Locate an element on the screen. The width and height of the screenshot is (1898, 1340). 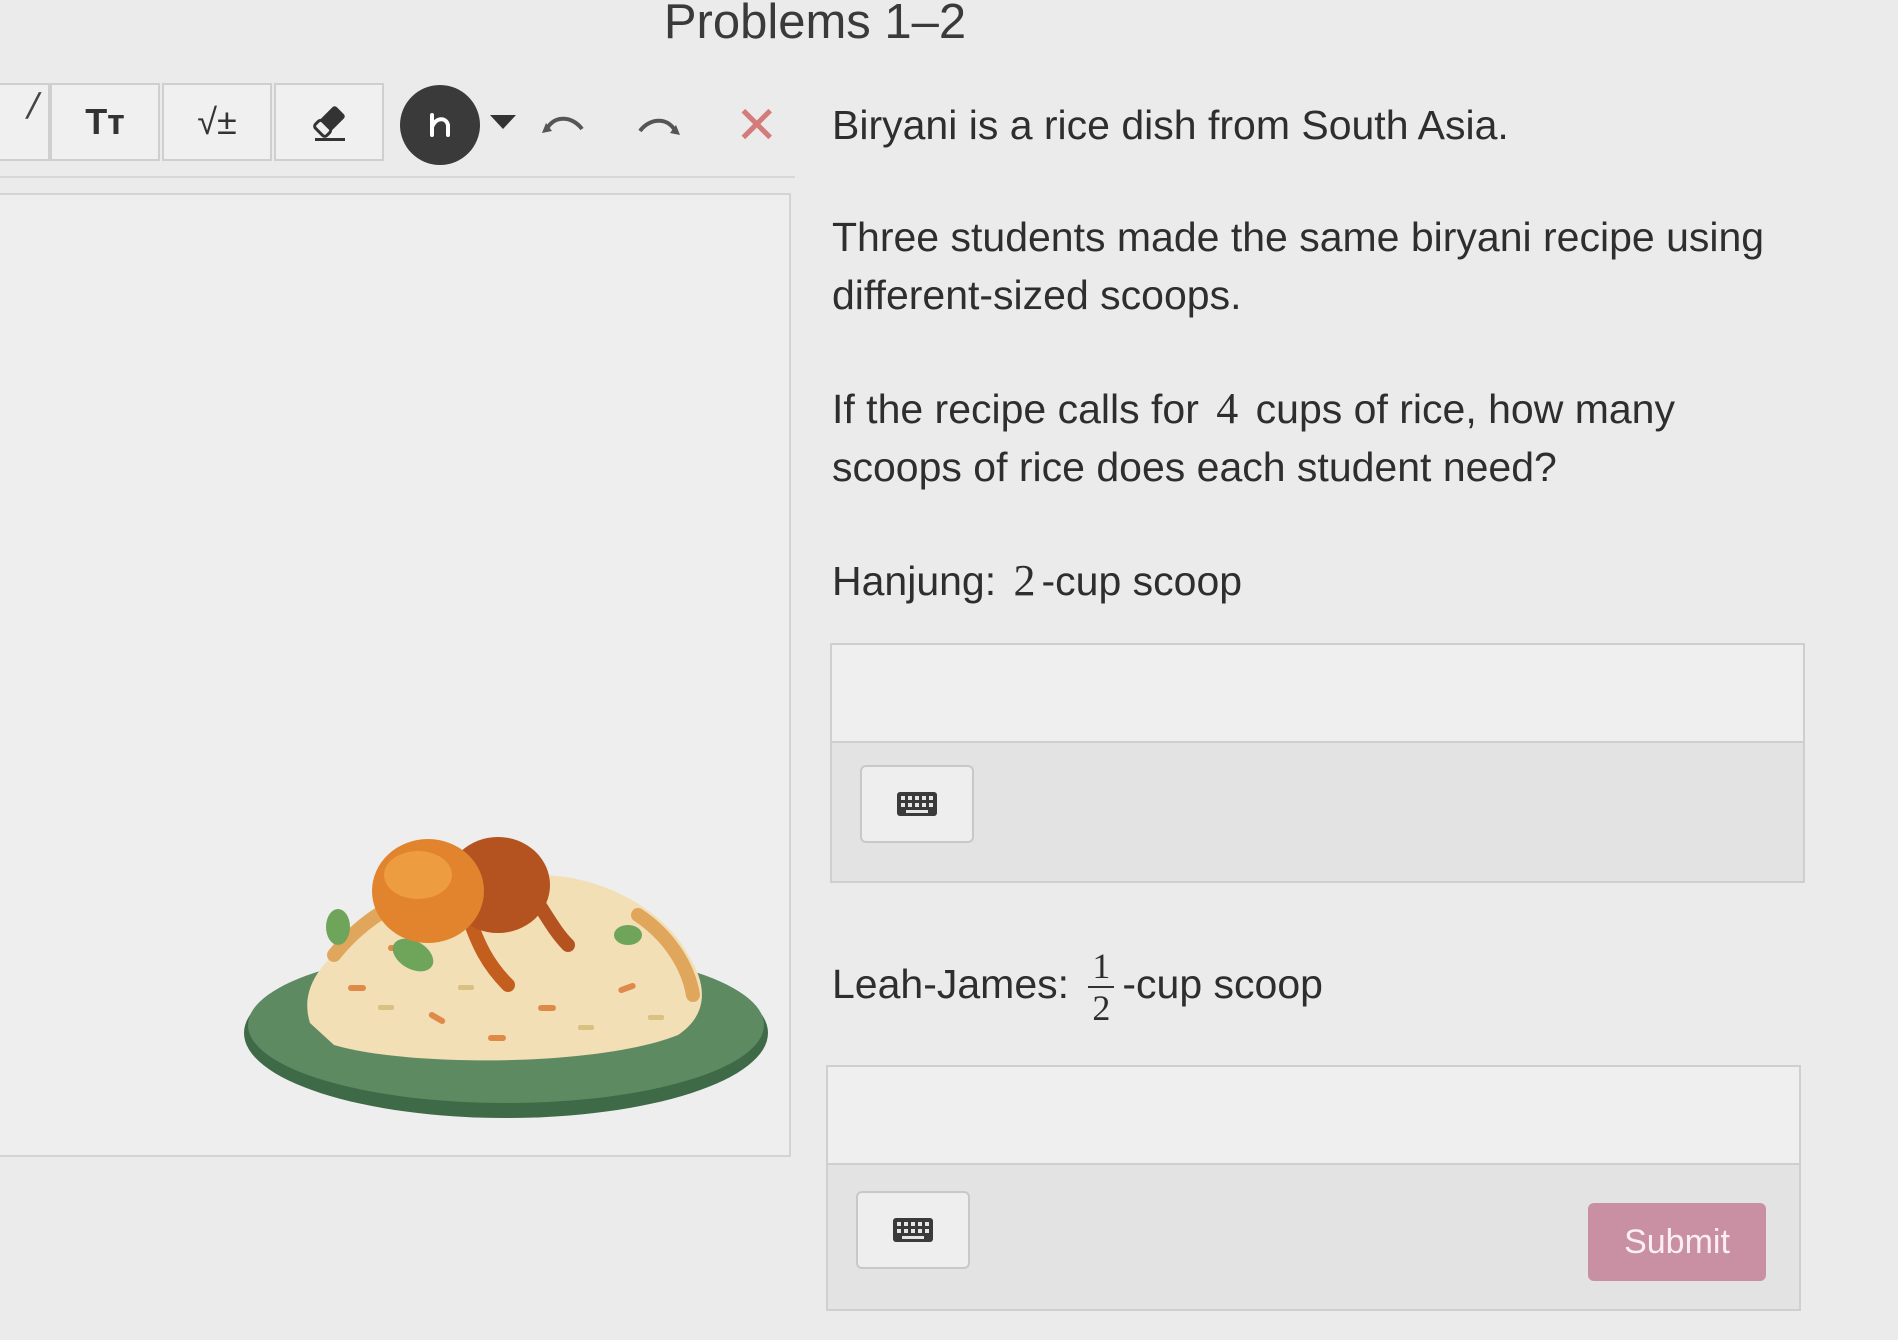
chevron-down-icon is located at coordinates (503, 123).